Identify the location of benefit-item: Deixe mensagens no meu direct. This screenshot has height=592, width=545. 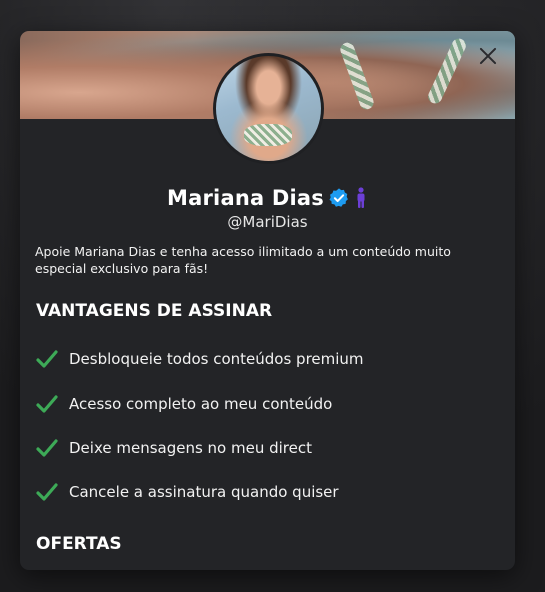
(173, 448).